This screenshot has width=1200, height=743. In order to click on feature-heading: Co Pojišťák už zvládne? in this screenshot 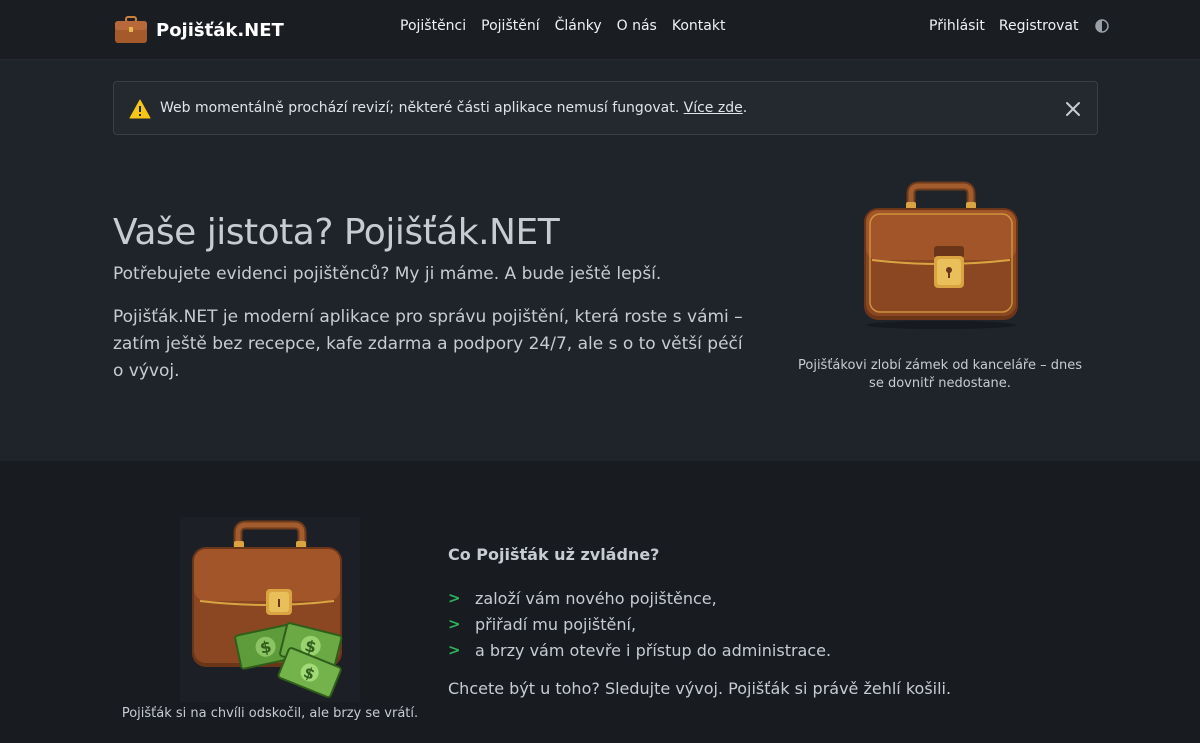, I will do `click(554, 554)`.